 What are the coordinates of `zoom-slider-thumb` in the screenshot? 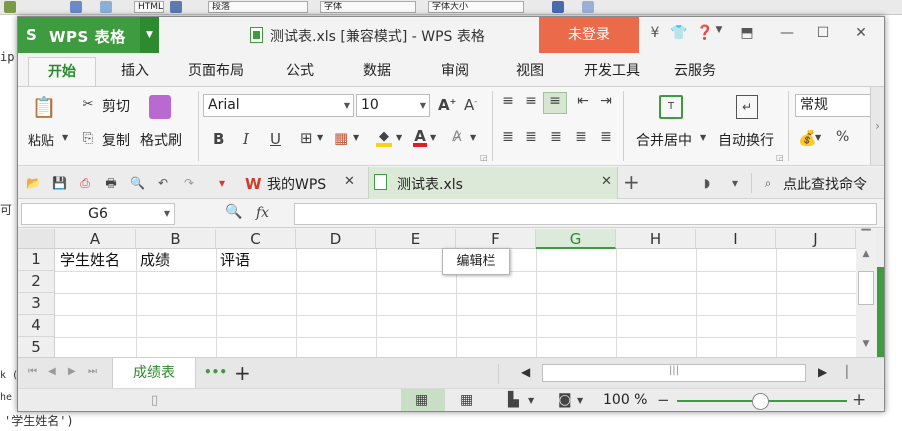 It's located at (760, 401).